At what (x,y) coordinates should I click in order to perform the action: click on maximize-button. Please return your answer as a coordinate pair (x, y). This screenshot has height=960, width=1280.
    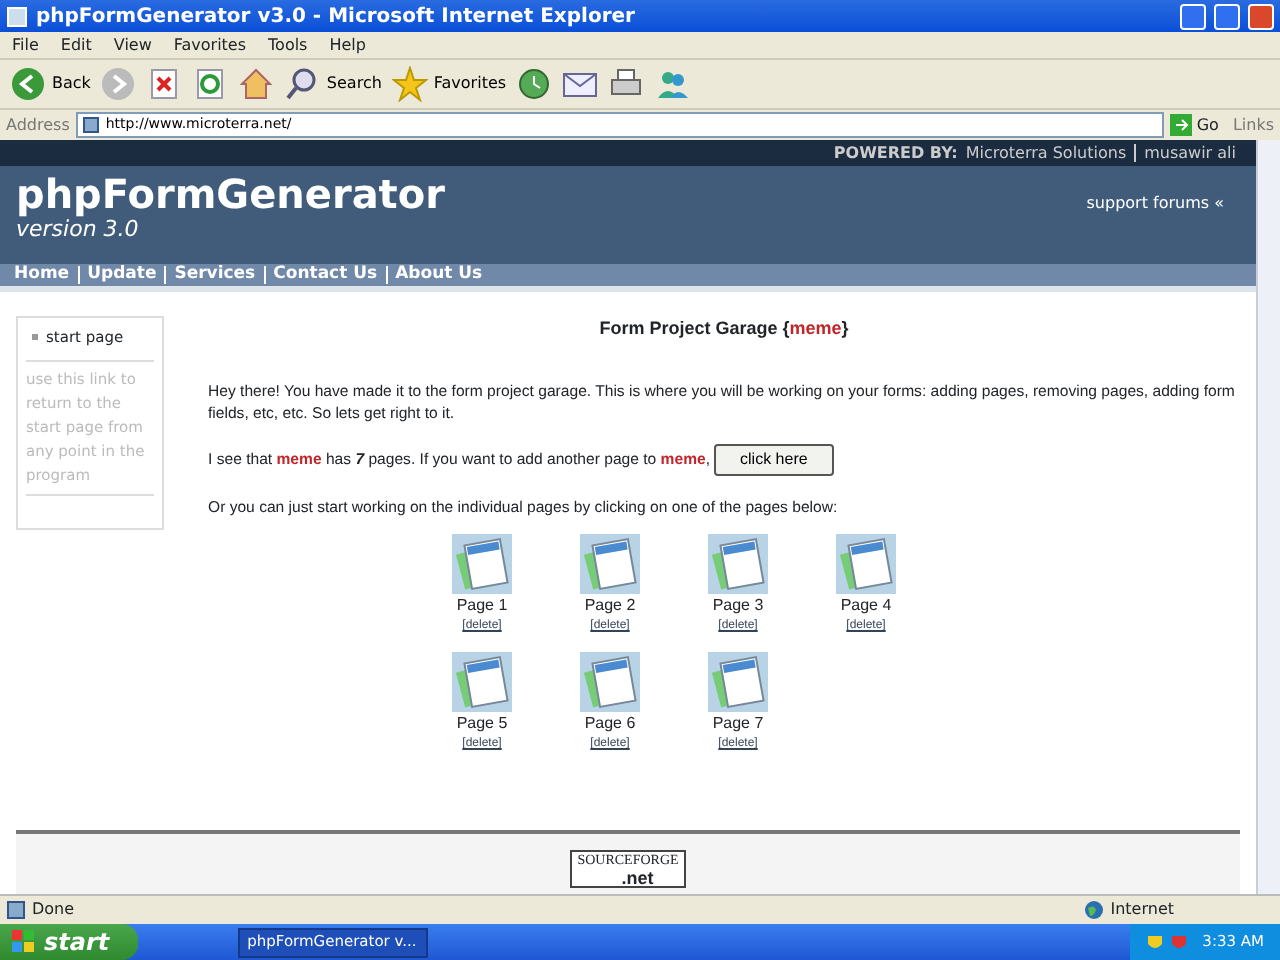
    Looking at the image, I should click on (1227, 16).